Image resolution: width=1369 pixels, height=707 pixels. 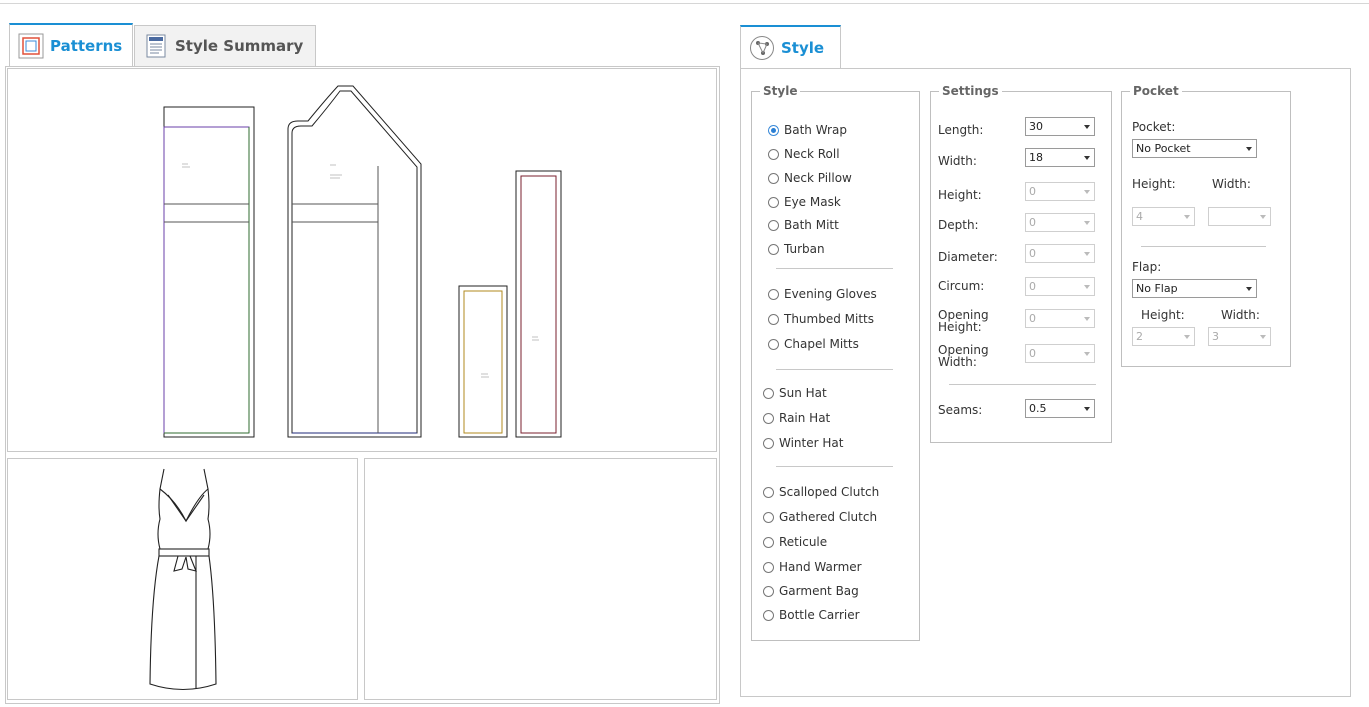 I want to click on style-icon, so click(x=762, y=48).